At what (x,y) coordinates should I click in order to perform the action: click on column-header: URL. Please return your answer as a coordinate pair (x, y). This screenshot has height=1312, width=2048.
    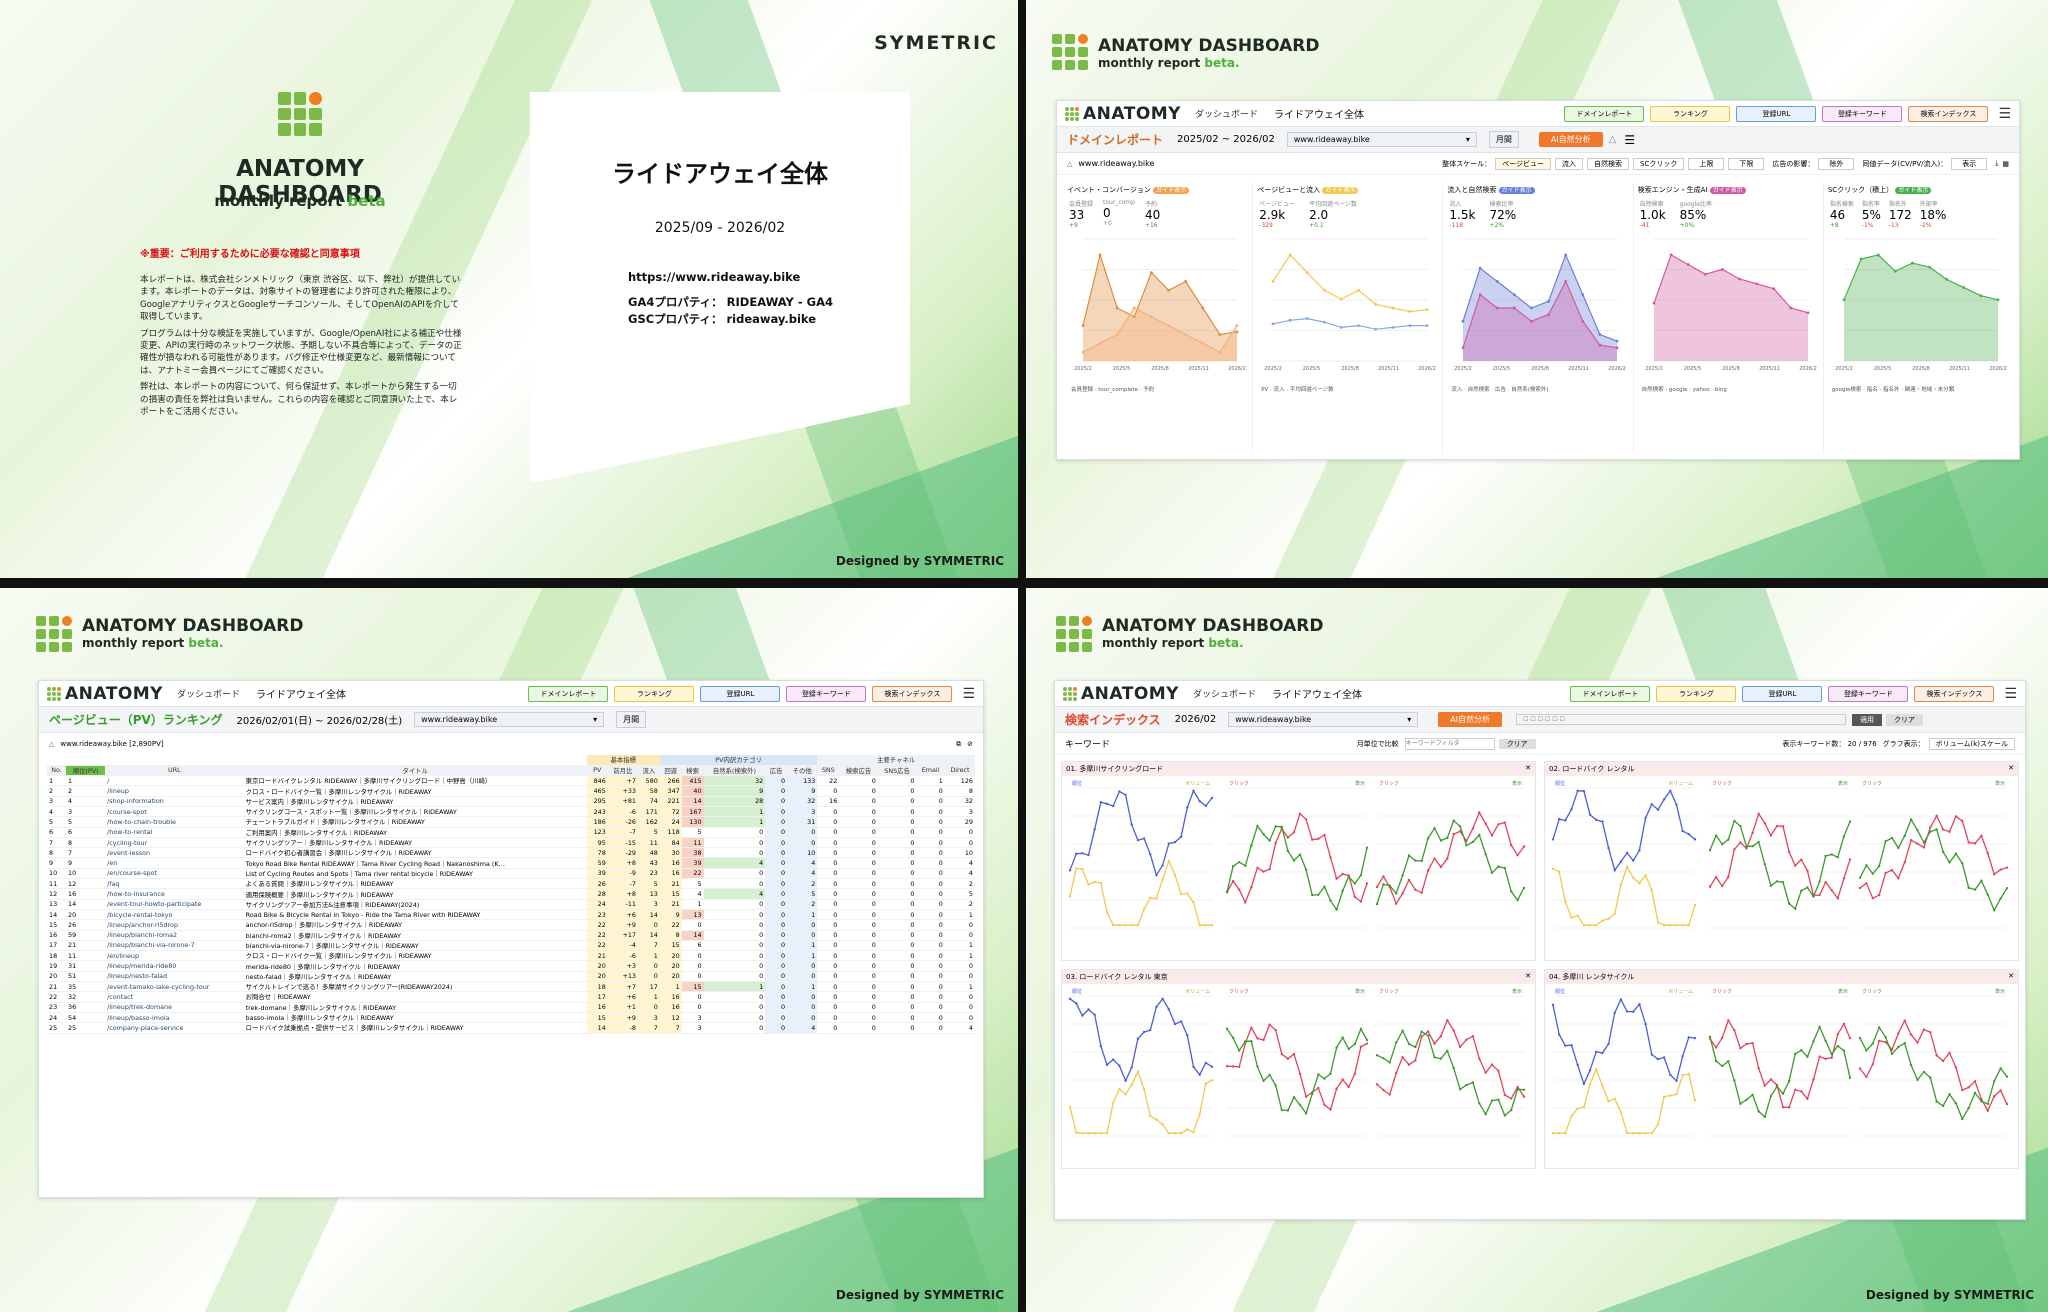
    Looking at the image, I should click on (174, 771).